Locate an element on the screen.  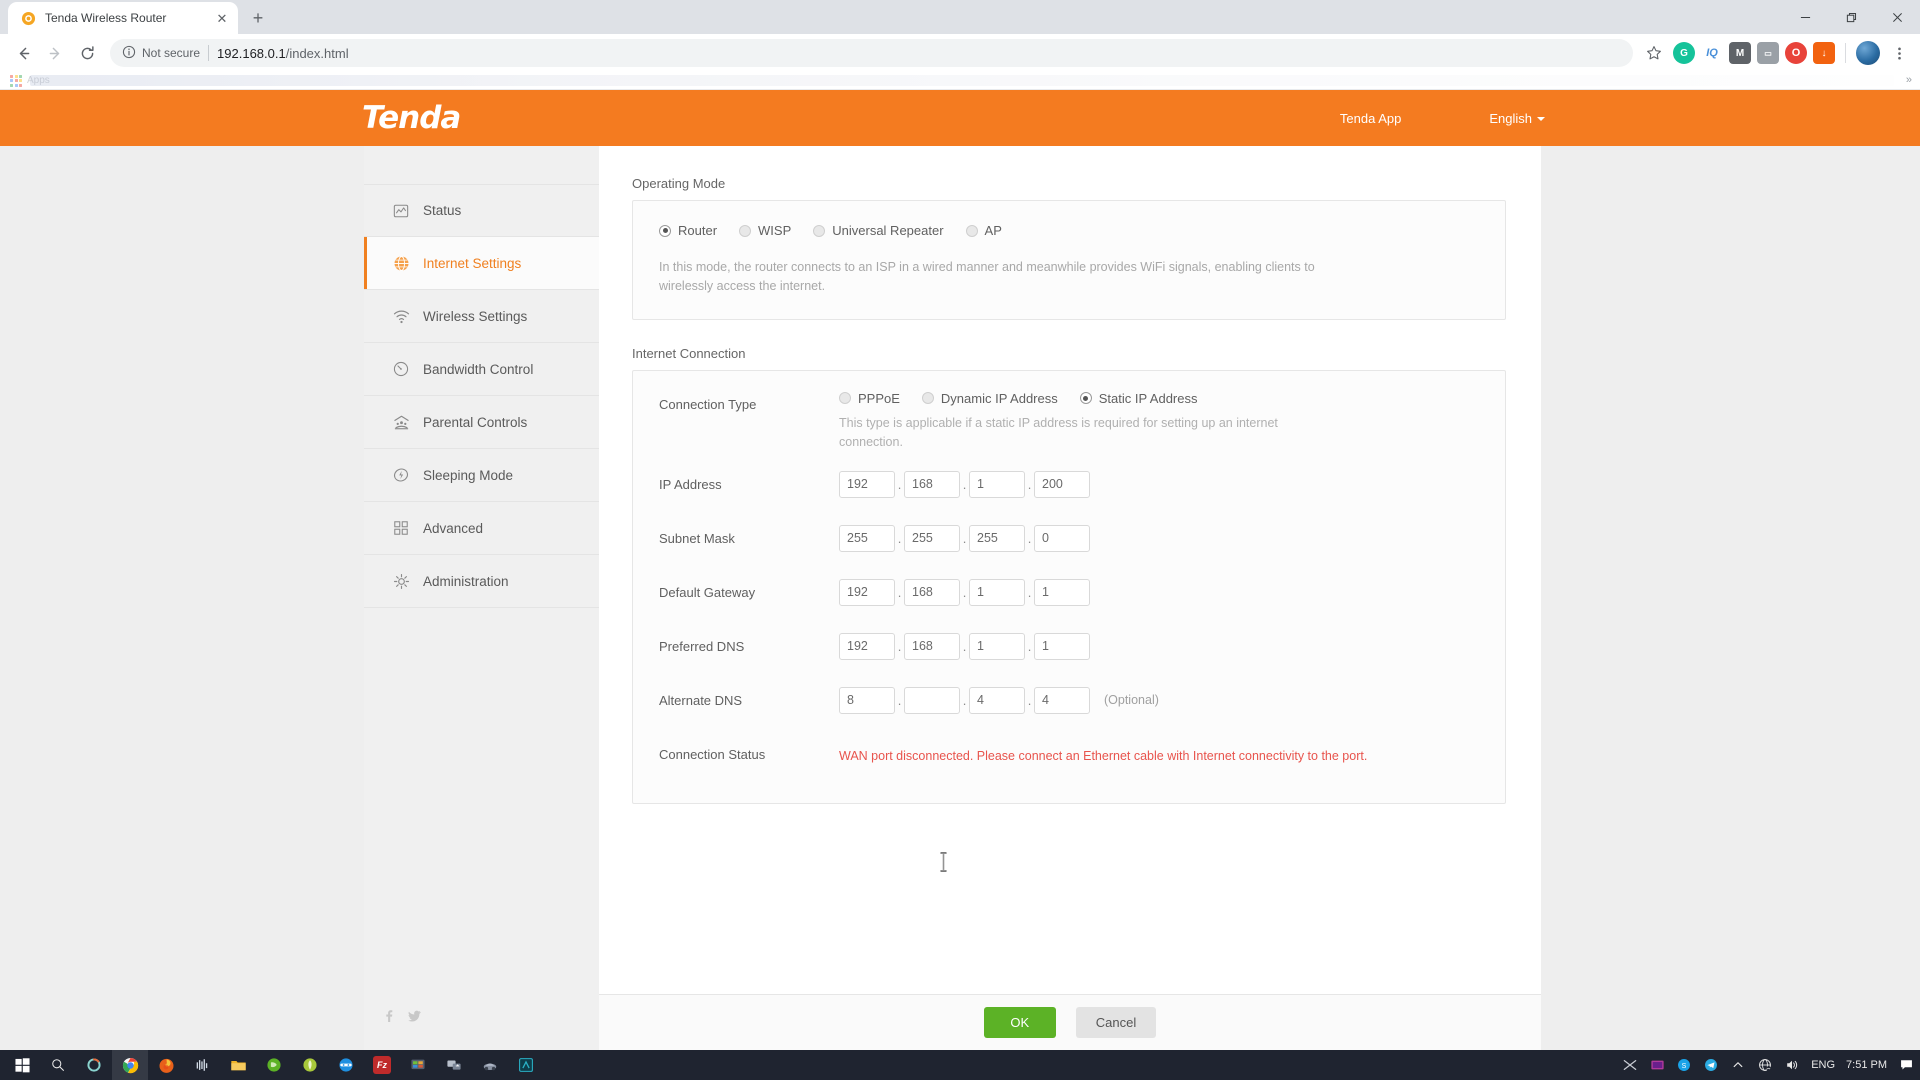
connection-type-option-pppoe: PPPoE is located at coordinates (869, 398).